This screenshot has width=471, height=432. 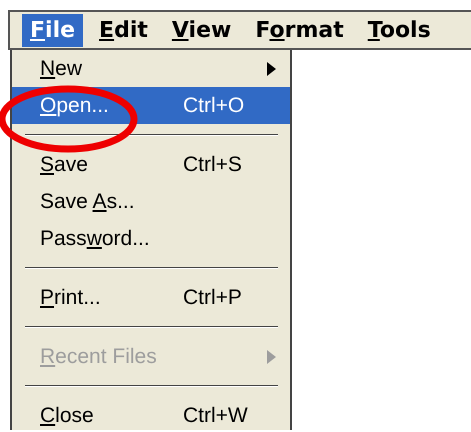 I want to click on menu-item: Print... Ctrl+P, so click(x=151, y=297).